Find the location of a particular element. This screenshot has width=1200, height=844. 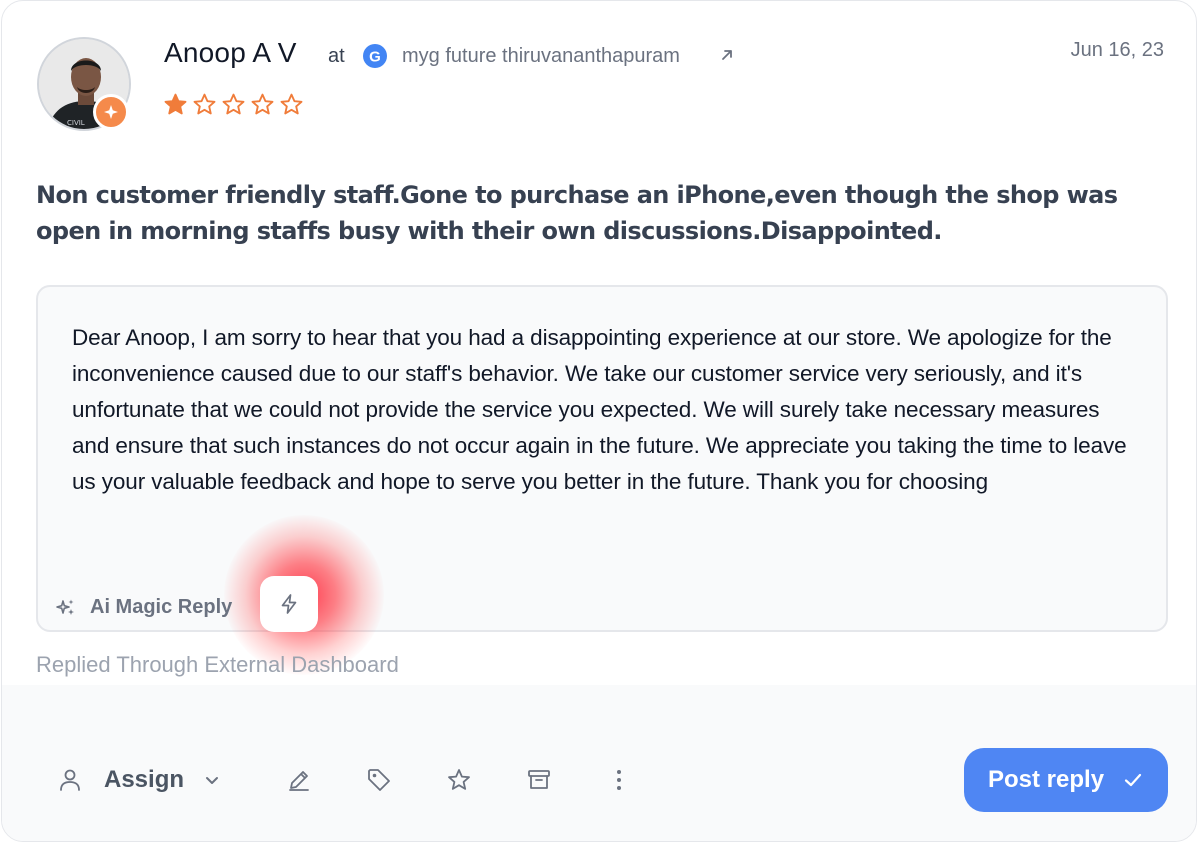

tag-button is located at coordinates (379, 780).